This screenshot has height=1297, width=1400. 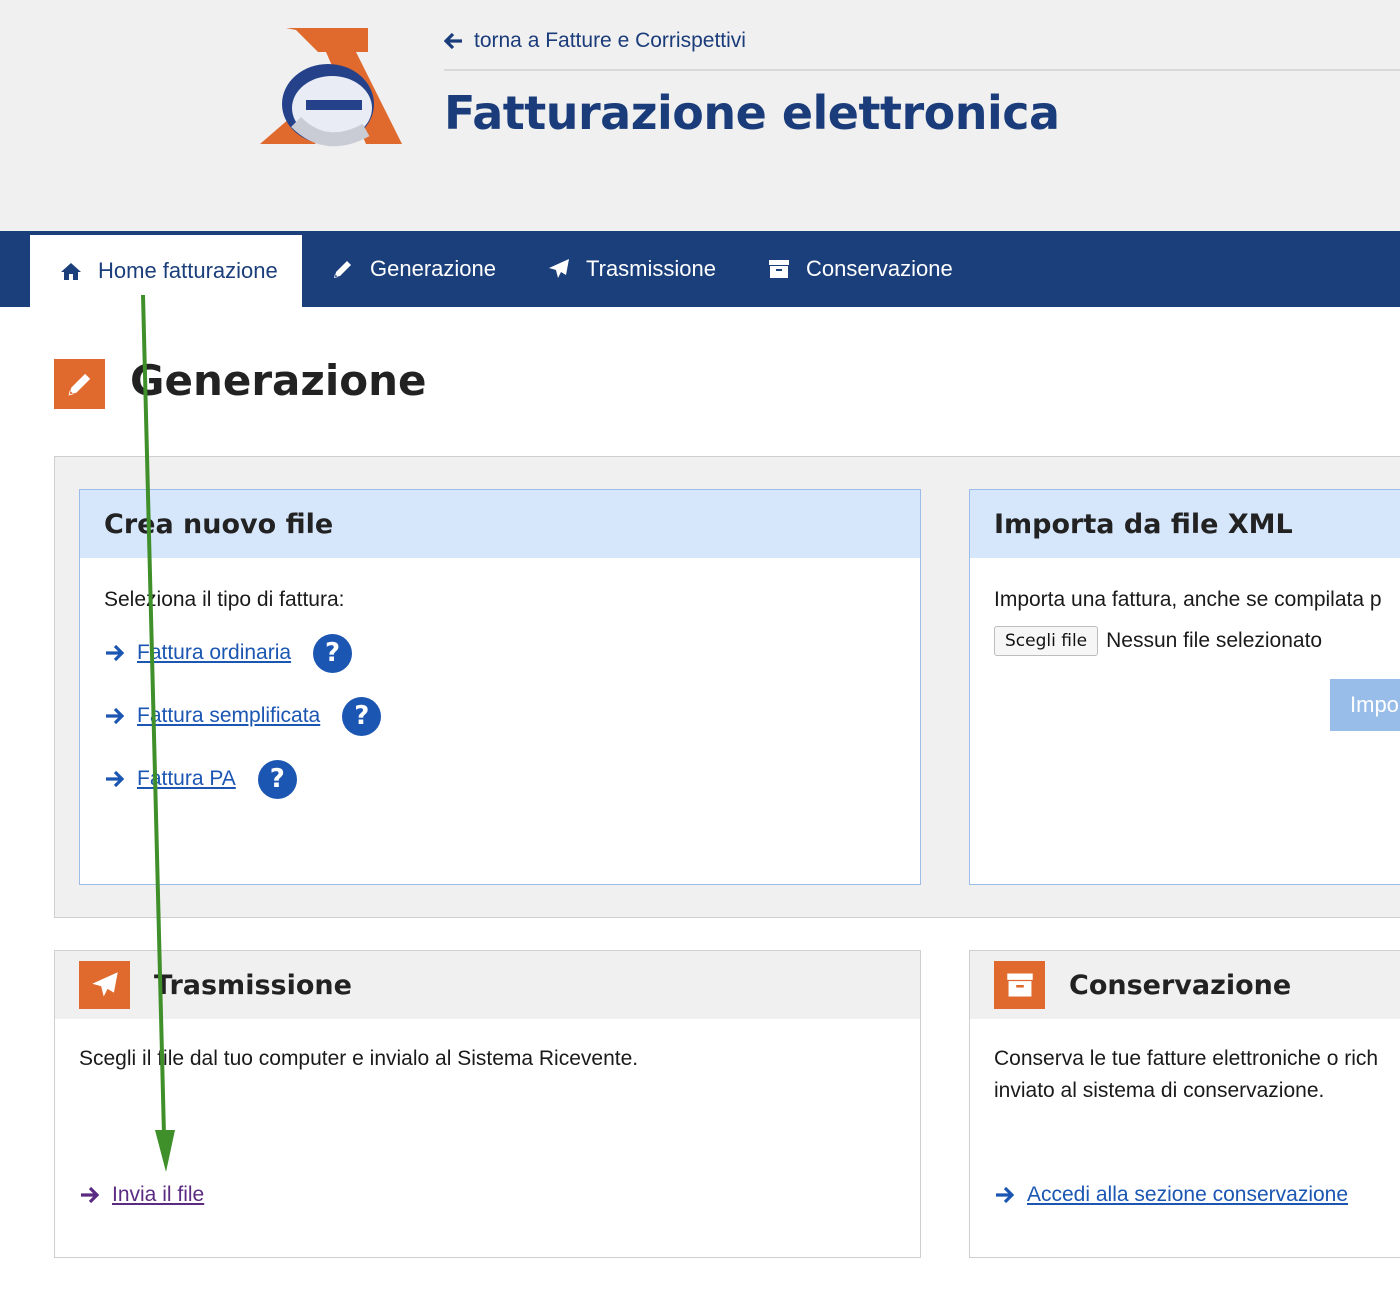 I want to click on nav-tab-conservazione-label: Conservazione, so click(x=879, y=268).